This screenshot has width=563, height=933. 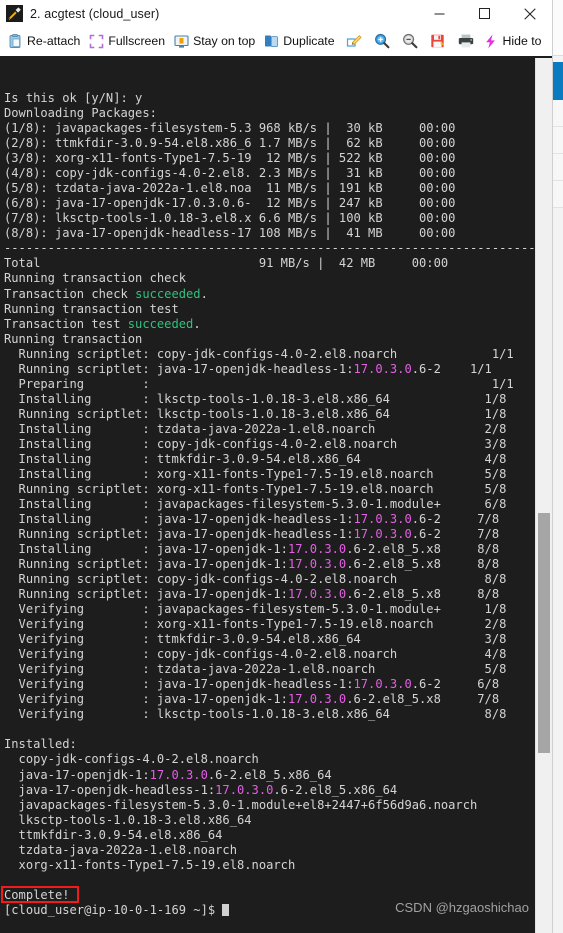 I want to click on edit-button, so click(x=354, y=41).